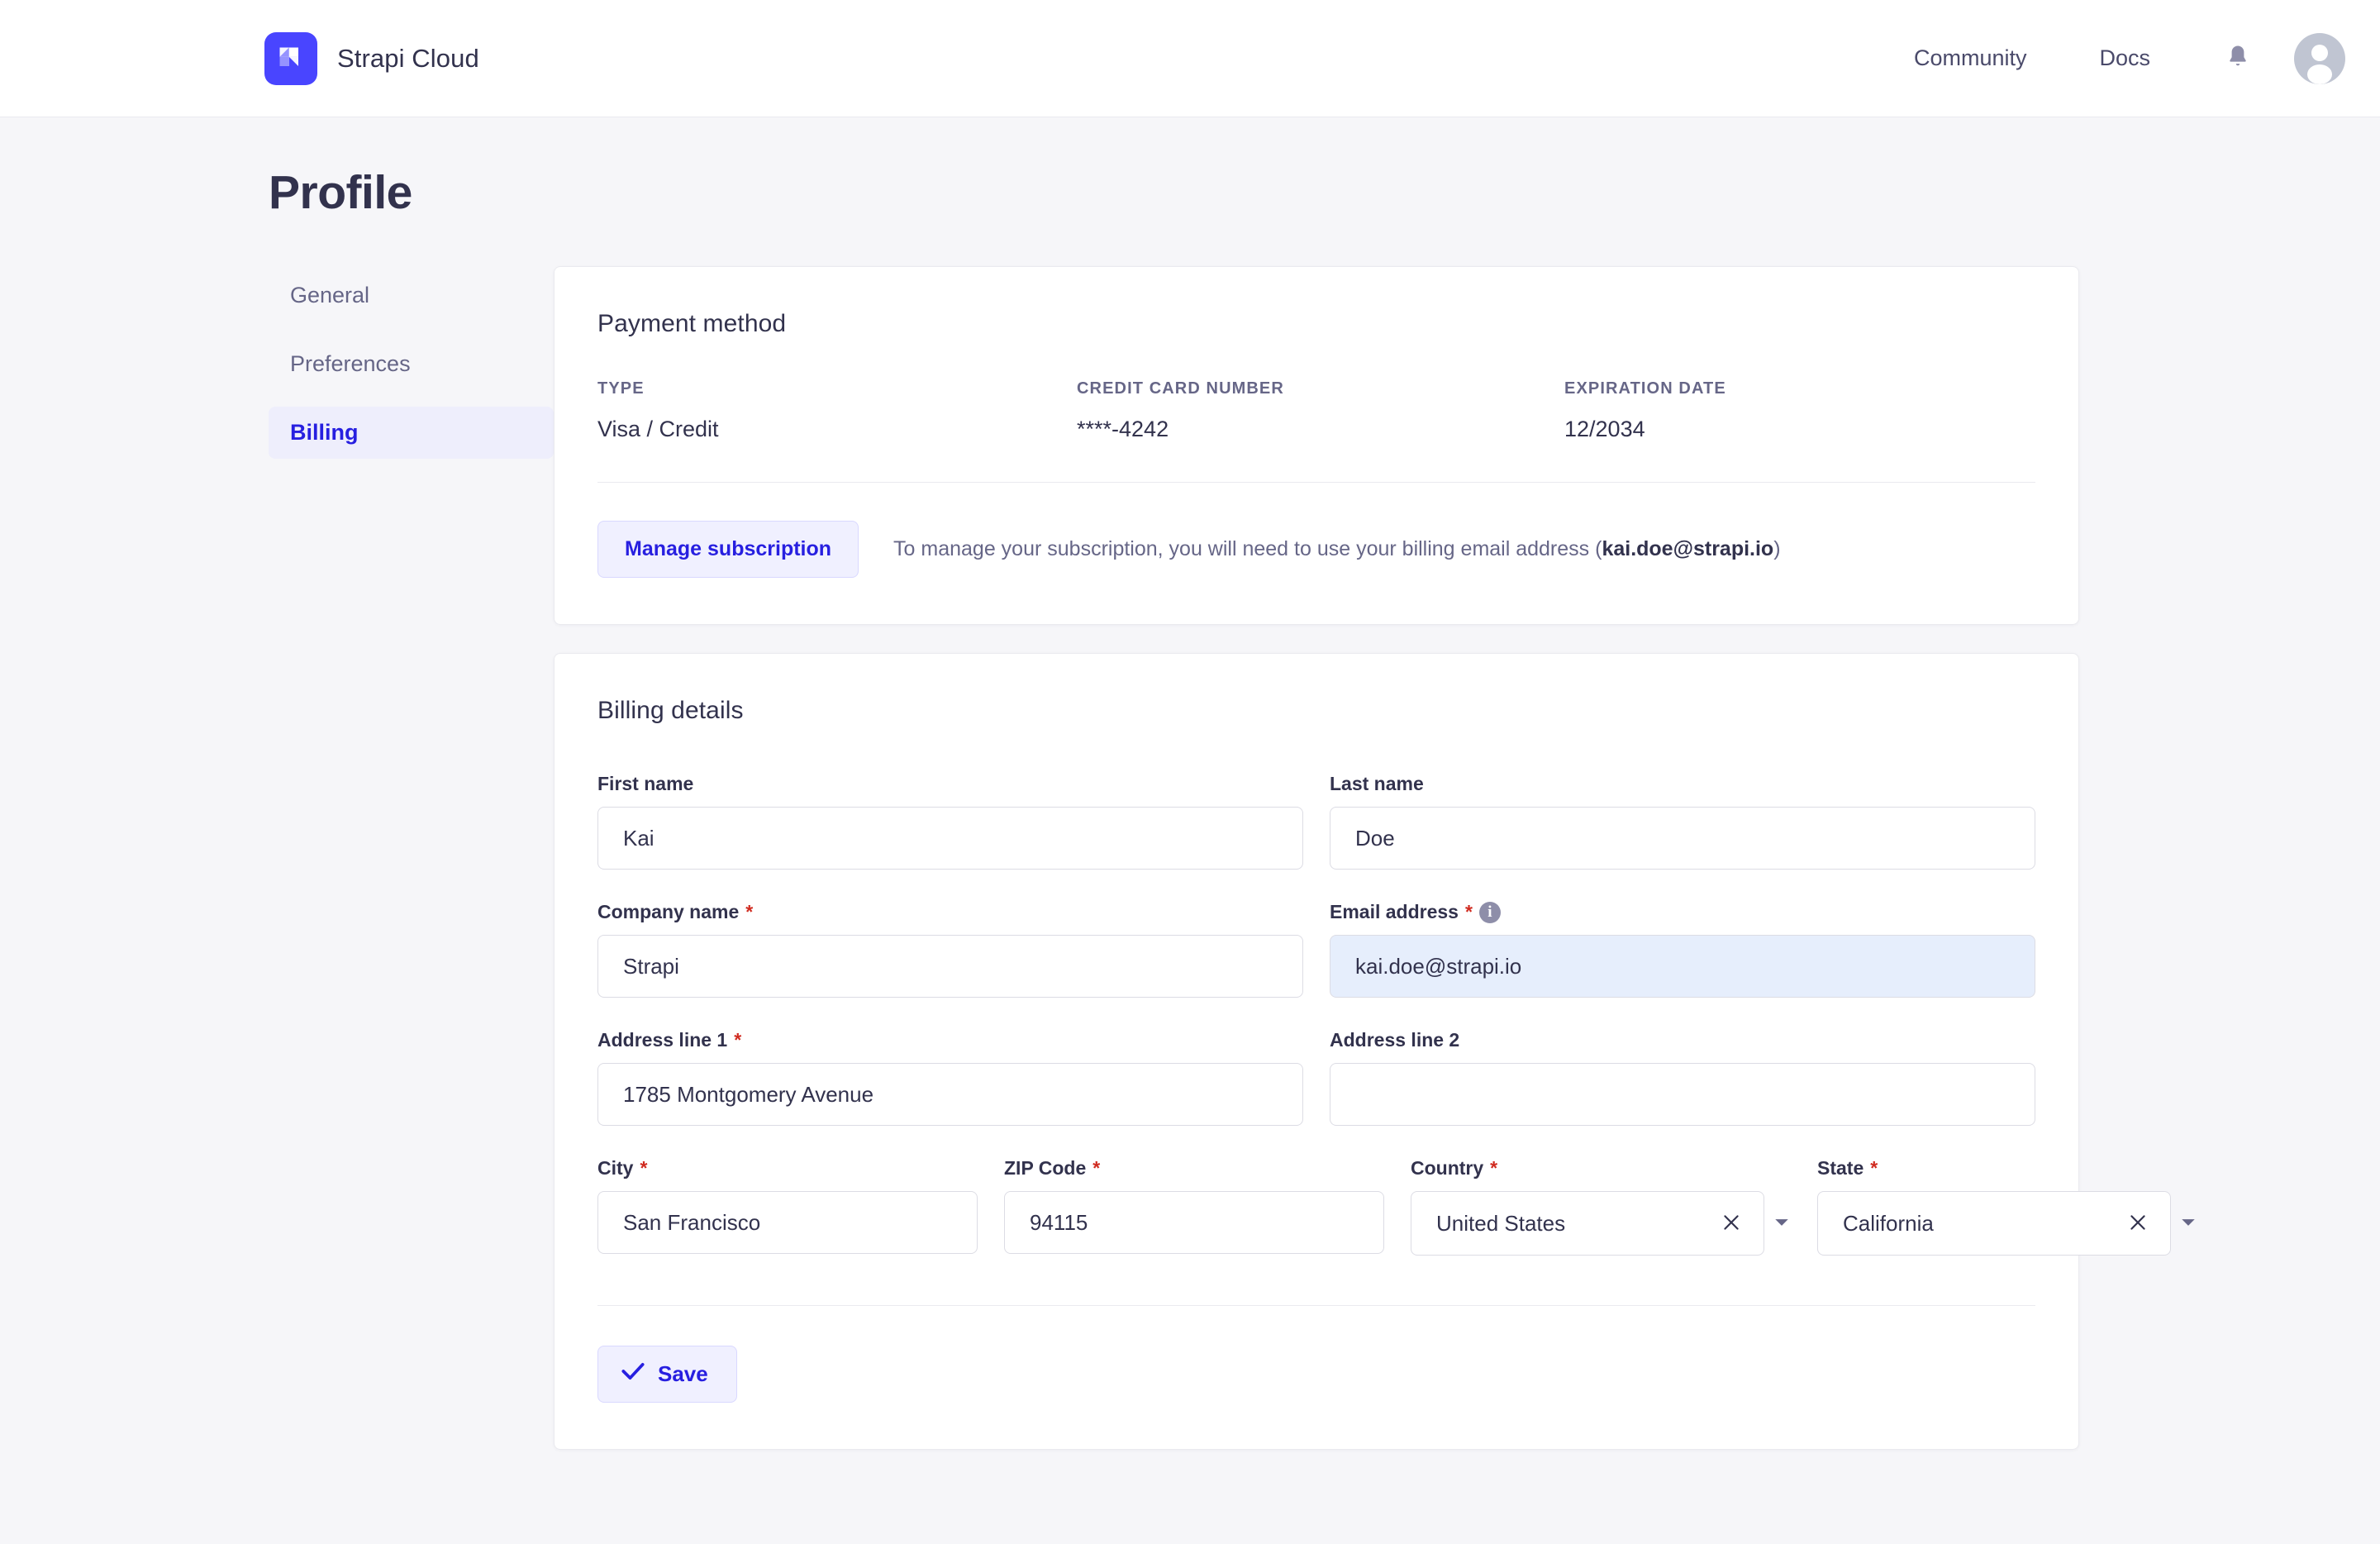  Describe the element at coordinates (621, 389) in the screenshot. I see `payment-type-label: TYPE` at that location.